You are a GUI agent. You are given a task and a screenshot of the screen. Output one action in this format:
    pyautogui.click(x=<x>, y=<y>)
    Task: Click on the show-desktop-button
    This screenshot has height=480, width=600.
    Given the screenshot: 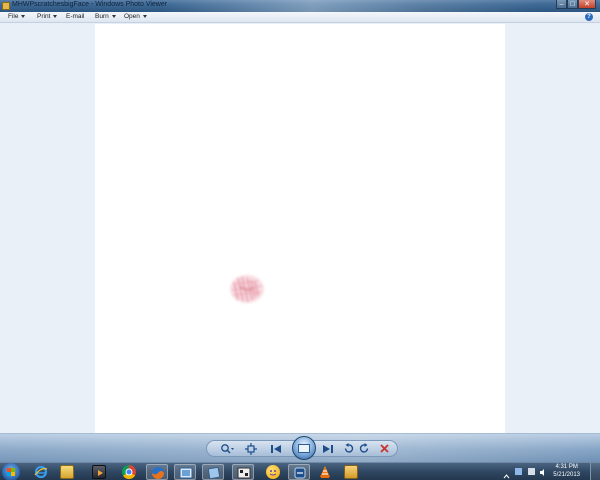 What is the action you would take?
    pyautogui.click(x=595, y=471)
    